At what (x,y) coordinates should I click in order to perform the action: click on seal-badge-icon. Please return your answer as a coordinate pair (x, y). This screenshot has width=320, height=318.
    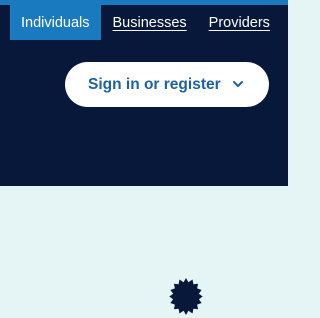
    Looking at the image, I should click on (186, 296).